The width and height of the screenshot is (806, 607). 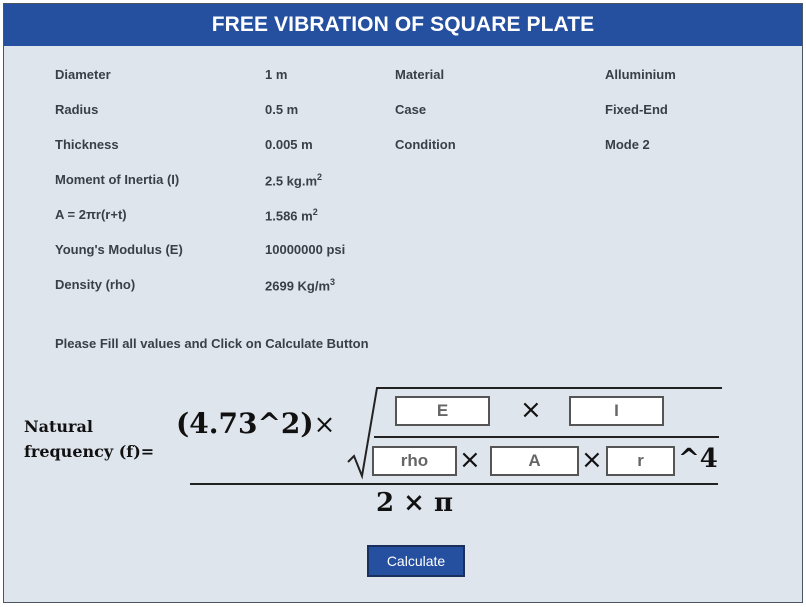 What do you see at coordinates (305, 249) in the screenshot?
I see `youngs-modulus-value: 10000000 psi` at bounding box center [305, 249].